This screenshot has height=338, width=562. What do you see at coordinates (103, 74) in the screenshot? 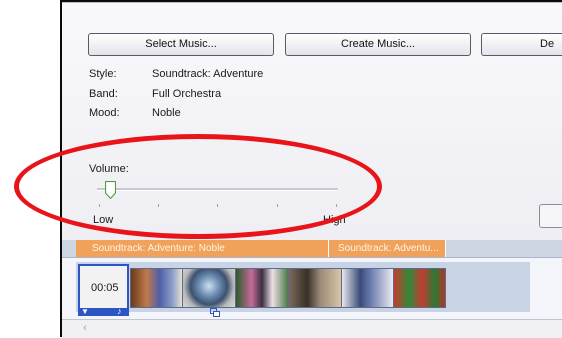
I see `style-label: Style:` at bounding box center [103, 74].